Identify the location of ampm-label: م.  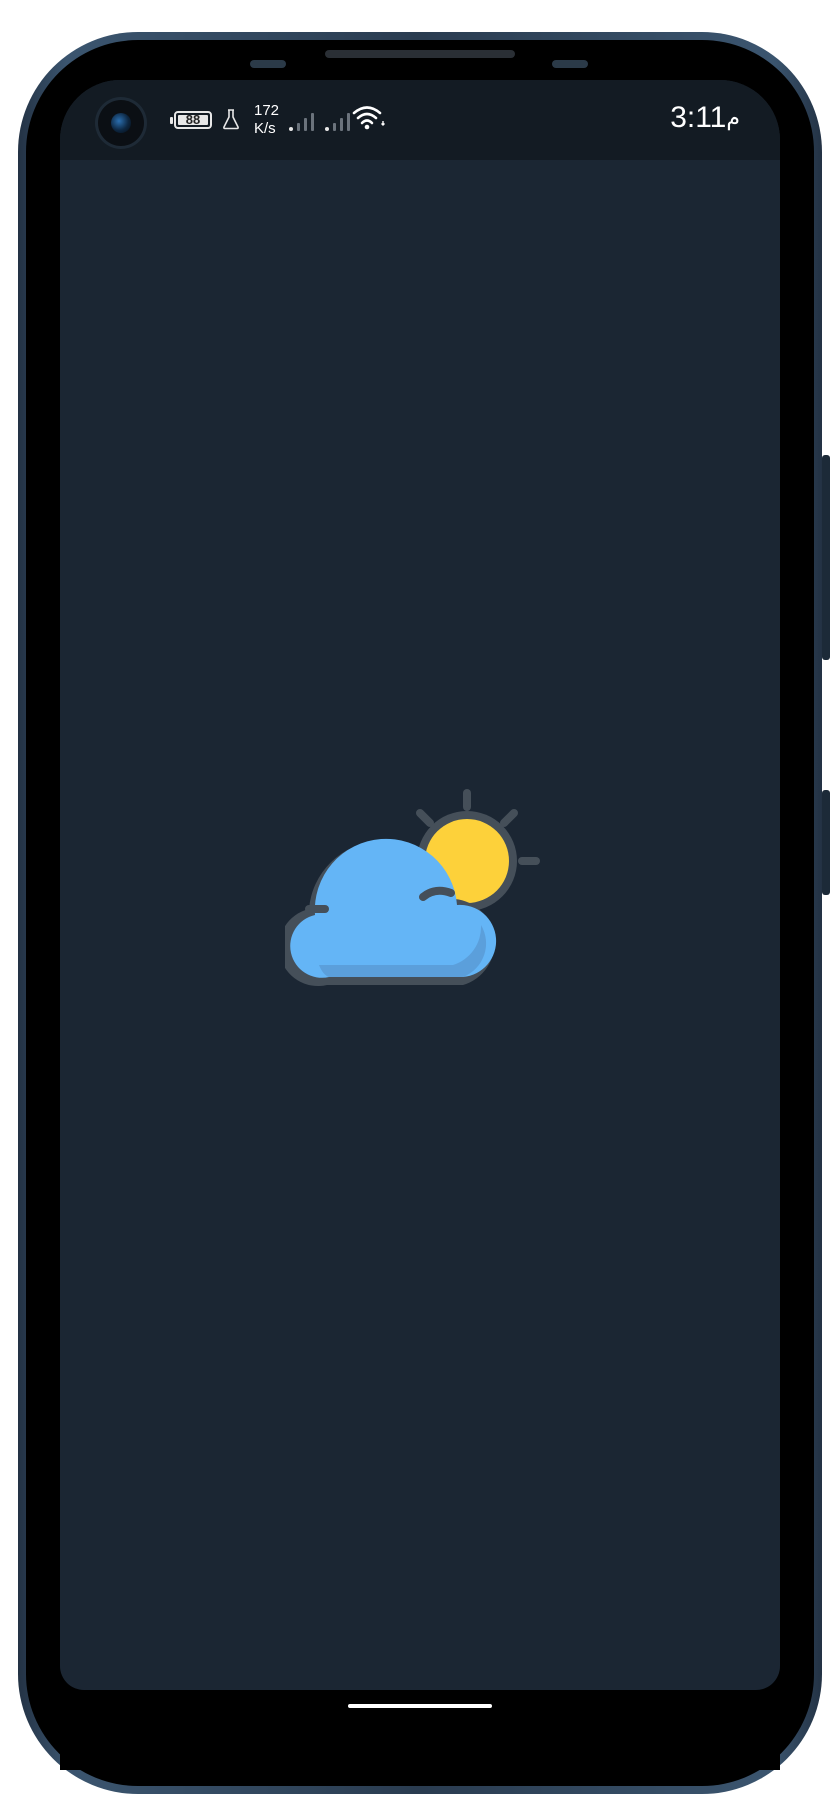
(733, 117).